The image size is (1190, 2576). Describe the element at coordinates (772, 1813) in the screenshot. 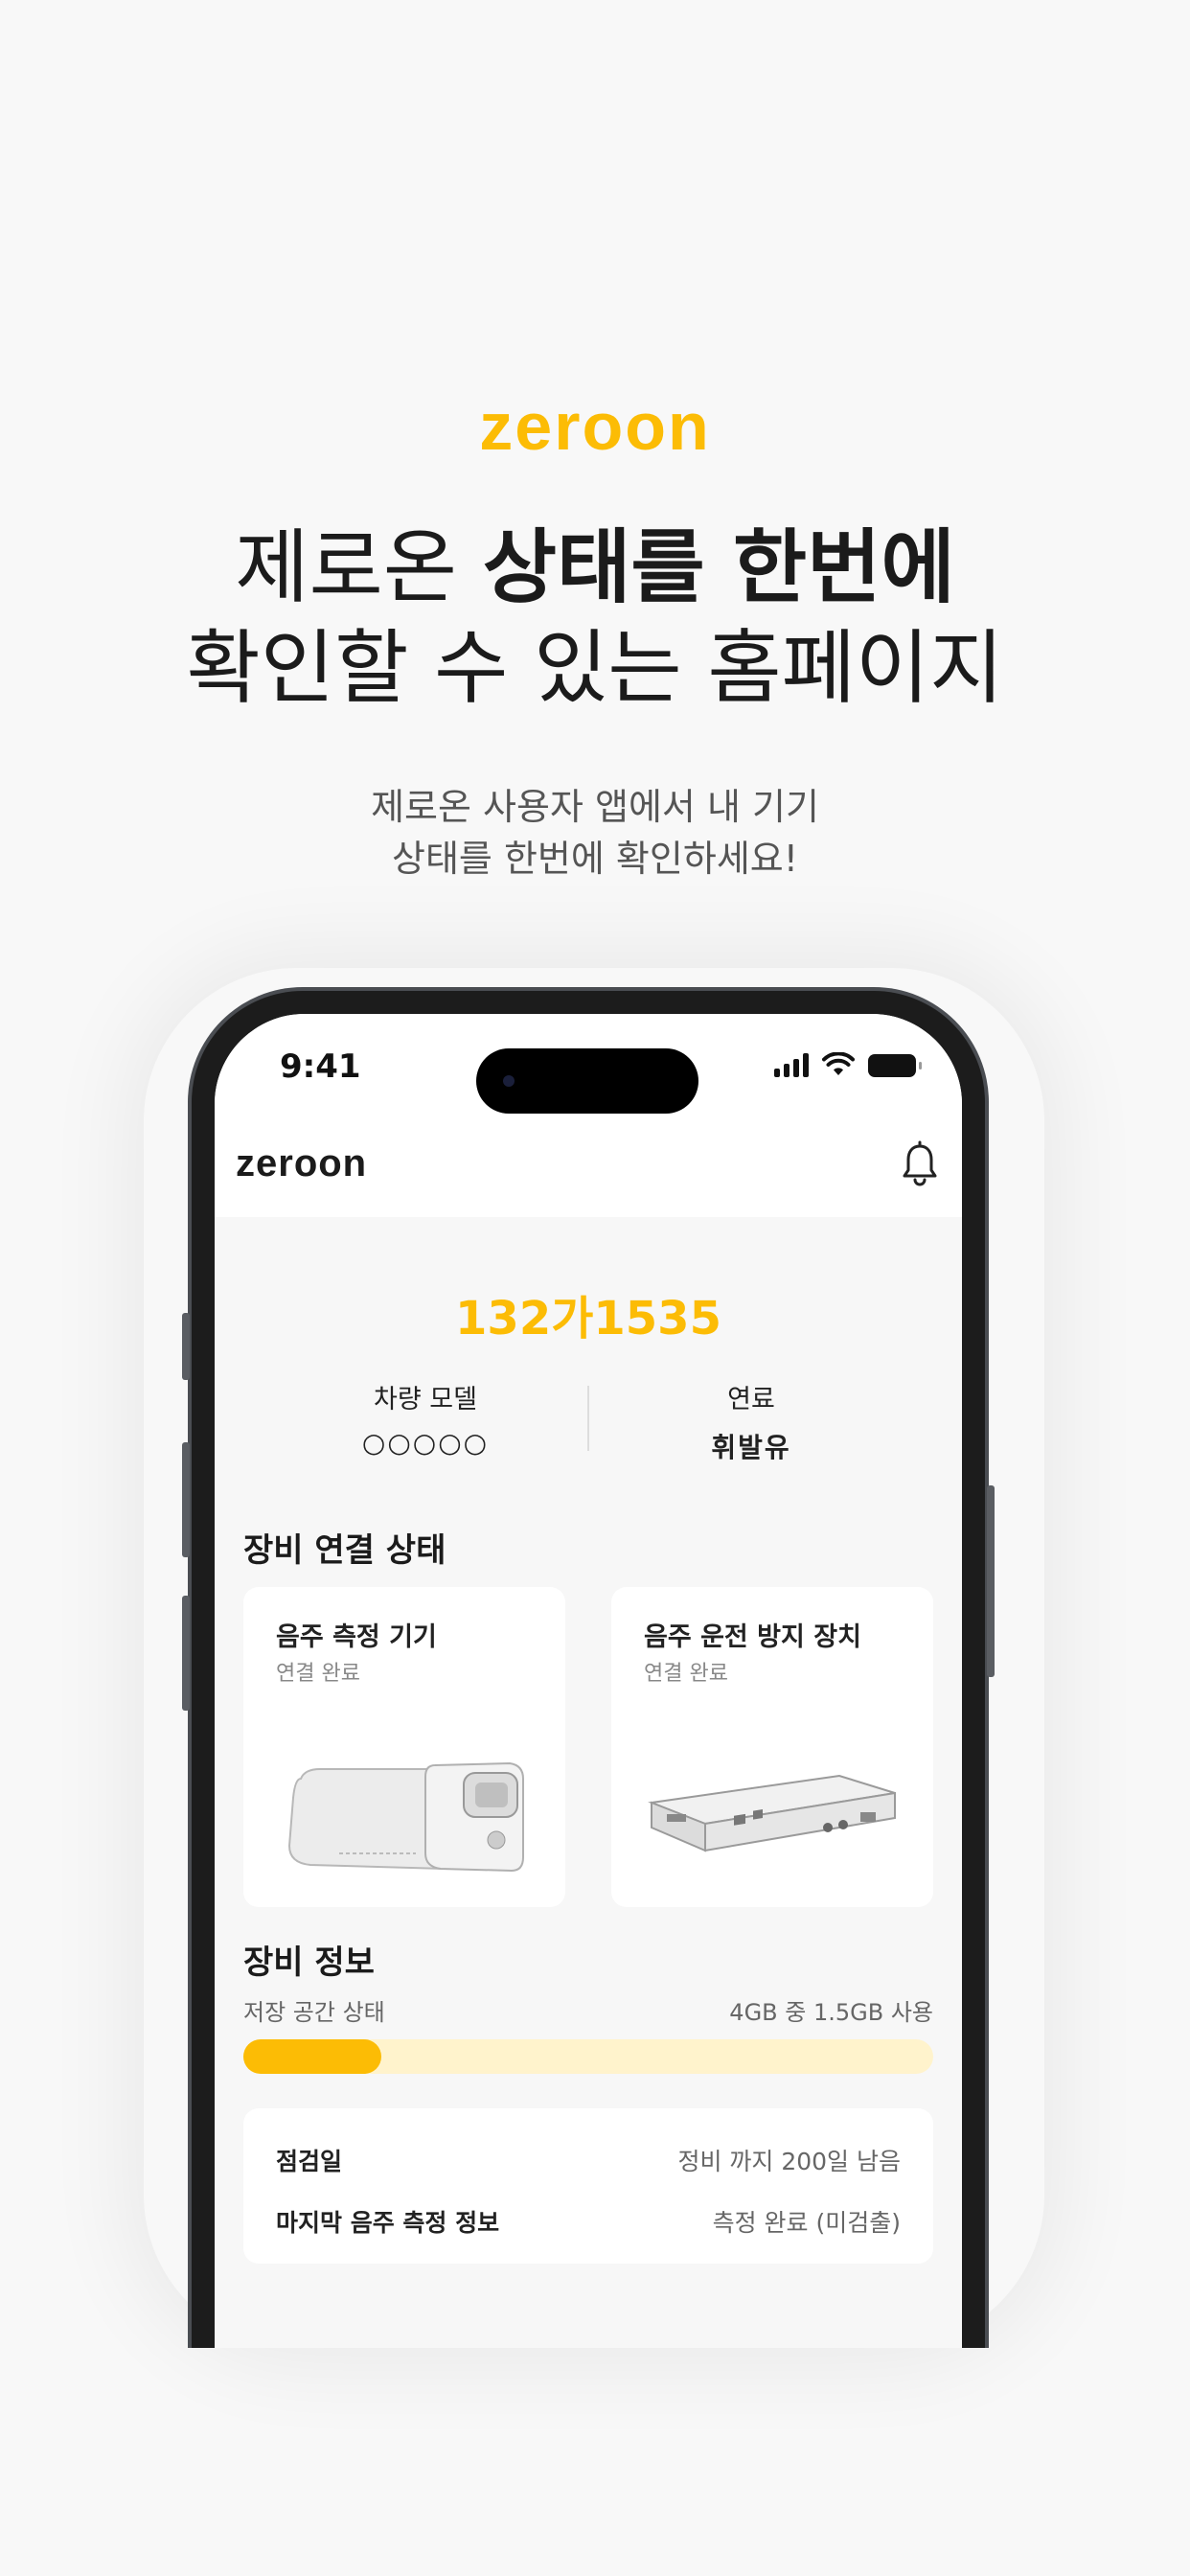

I see `interlock-device-image` at that location.